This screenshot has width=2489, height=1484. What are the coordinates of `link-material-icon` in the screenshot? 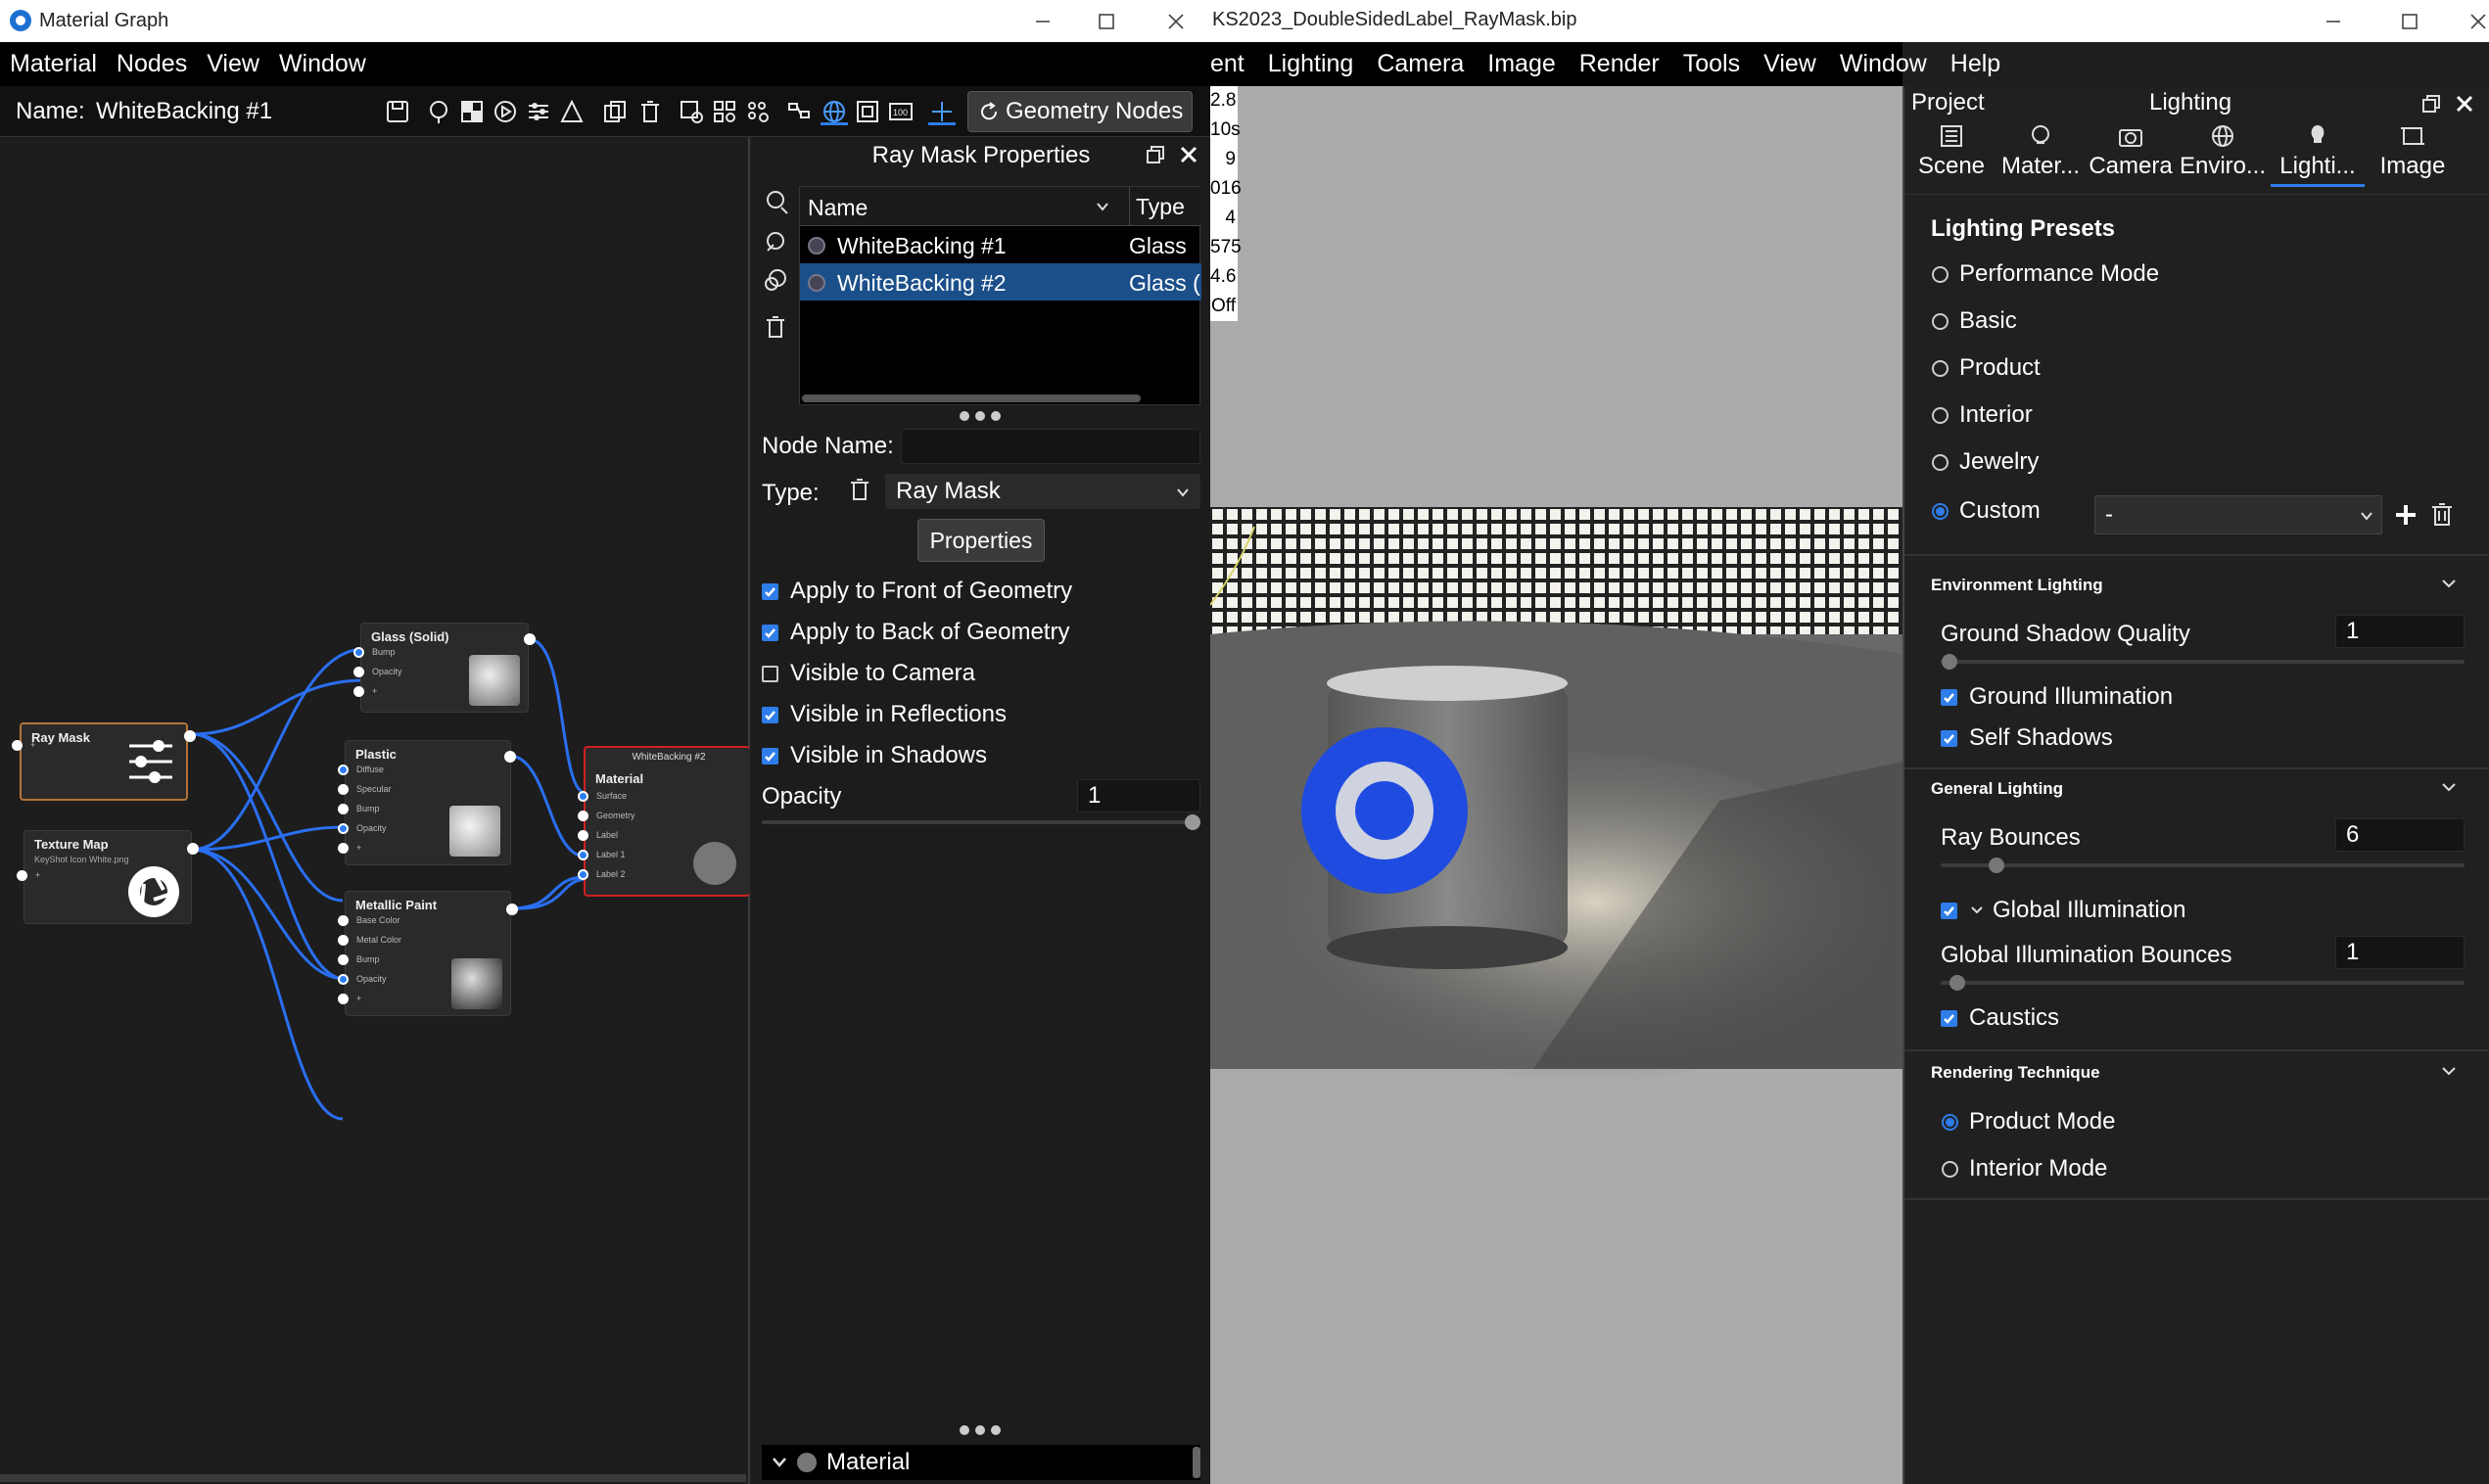 It's located at (776, 241).